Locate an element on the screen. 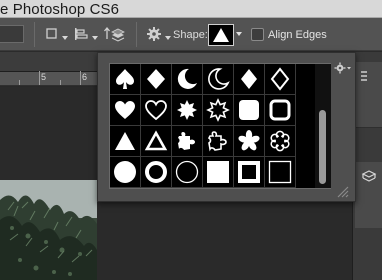 Image resolution: width=382 pixels, height=280 pixels. crescent-outline-icon is located at coordinates (219, 79).